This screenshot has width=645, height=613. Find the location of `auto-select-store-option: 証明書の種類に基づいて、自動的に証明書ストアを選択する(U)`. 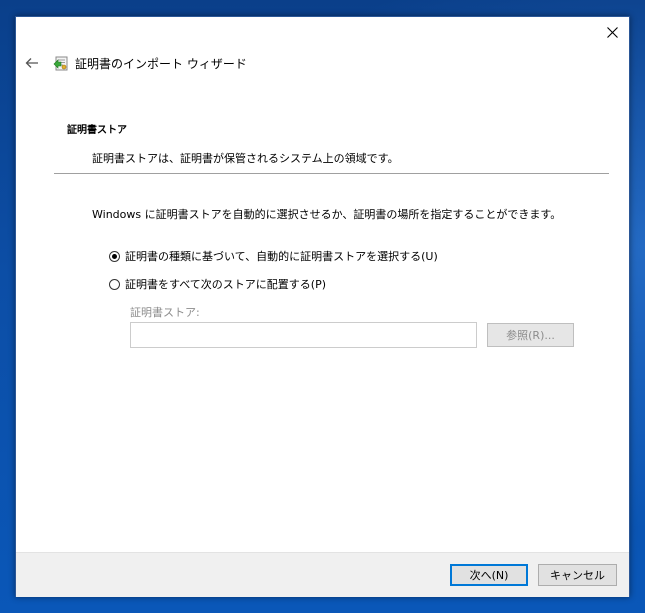

auto-select-store-option: 証明書の種類に基づいて、自動的に証明書ストアを選択する(U) is located at coordinates (273, 256).